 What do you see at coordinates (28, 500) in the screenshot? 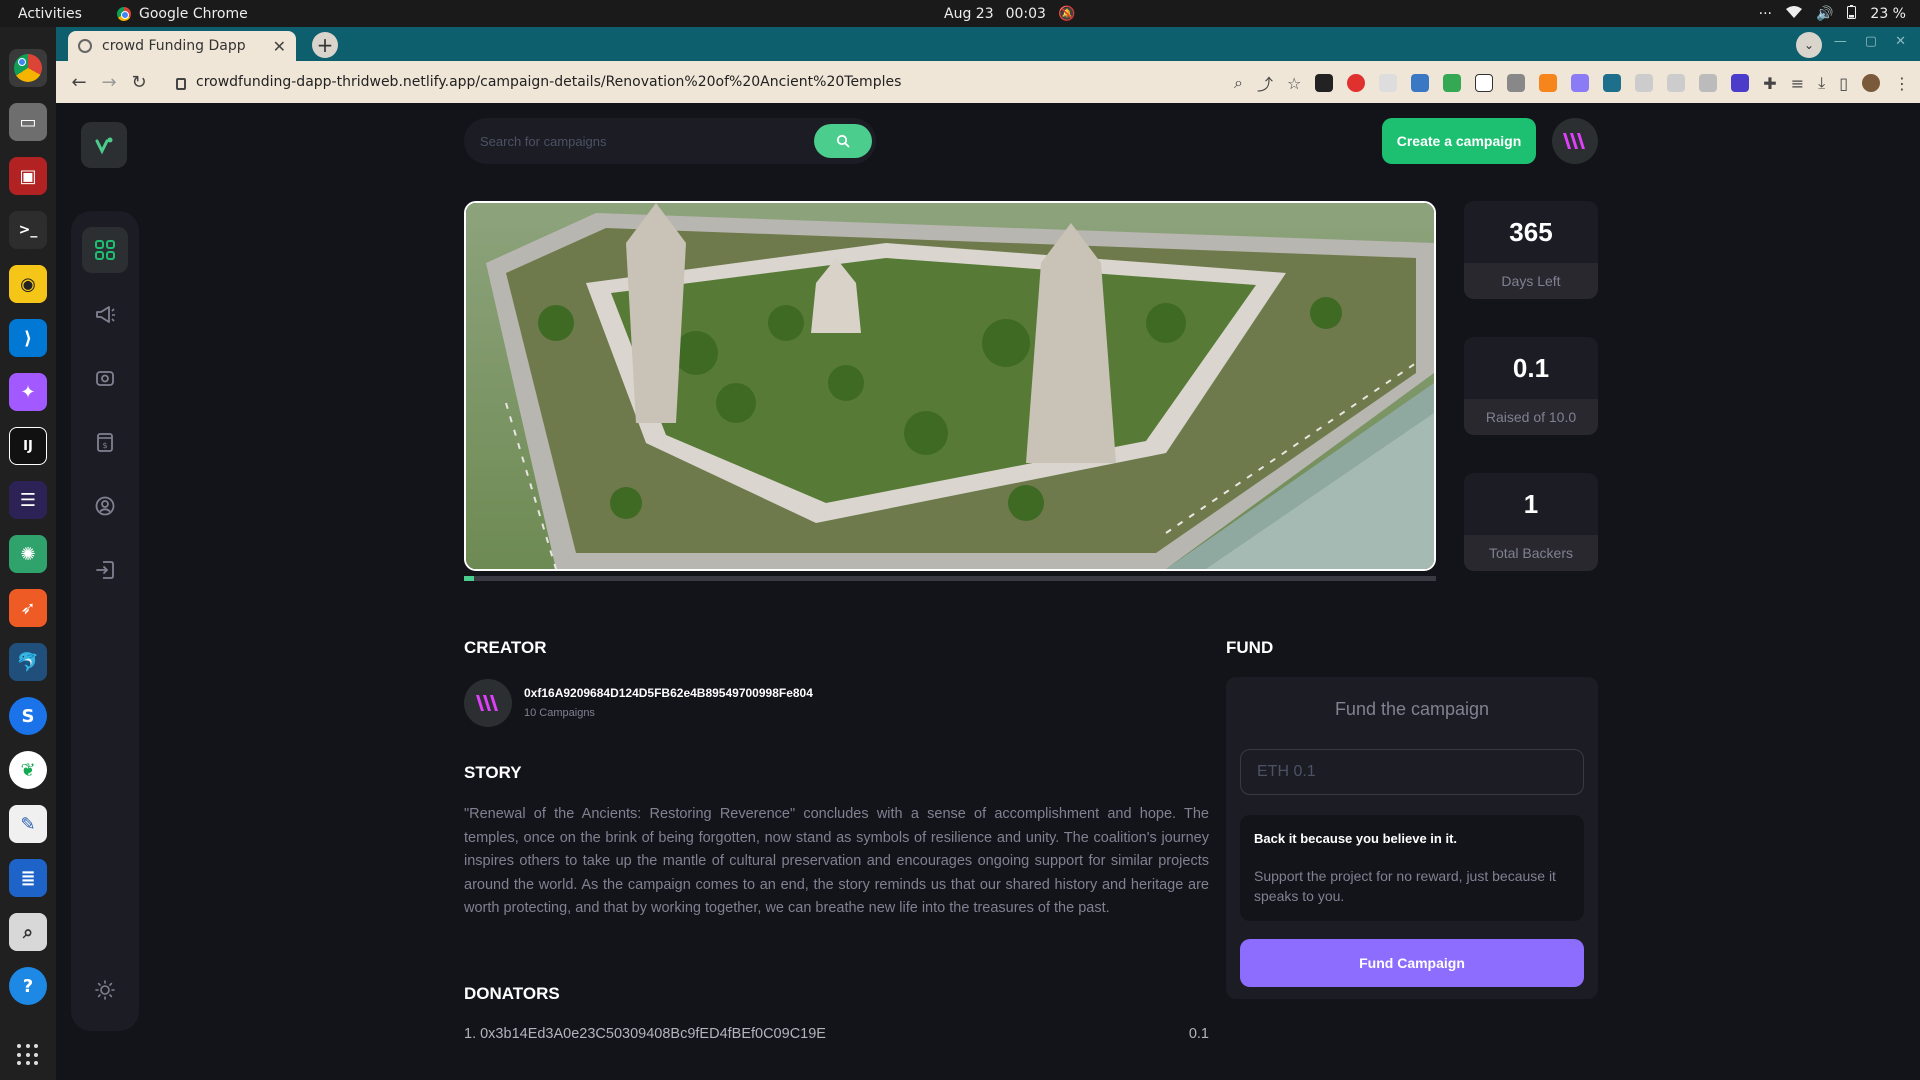
I see `eclipse-dock-icon: ☰` at bounding box center [28, 500].